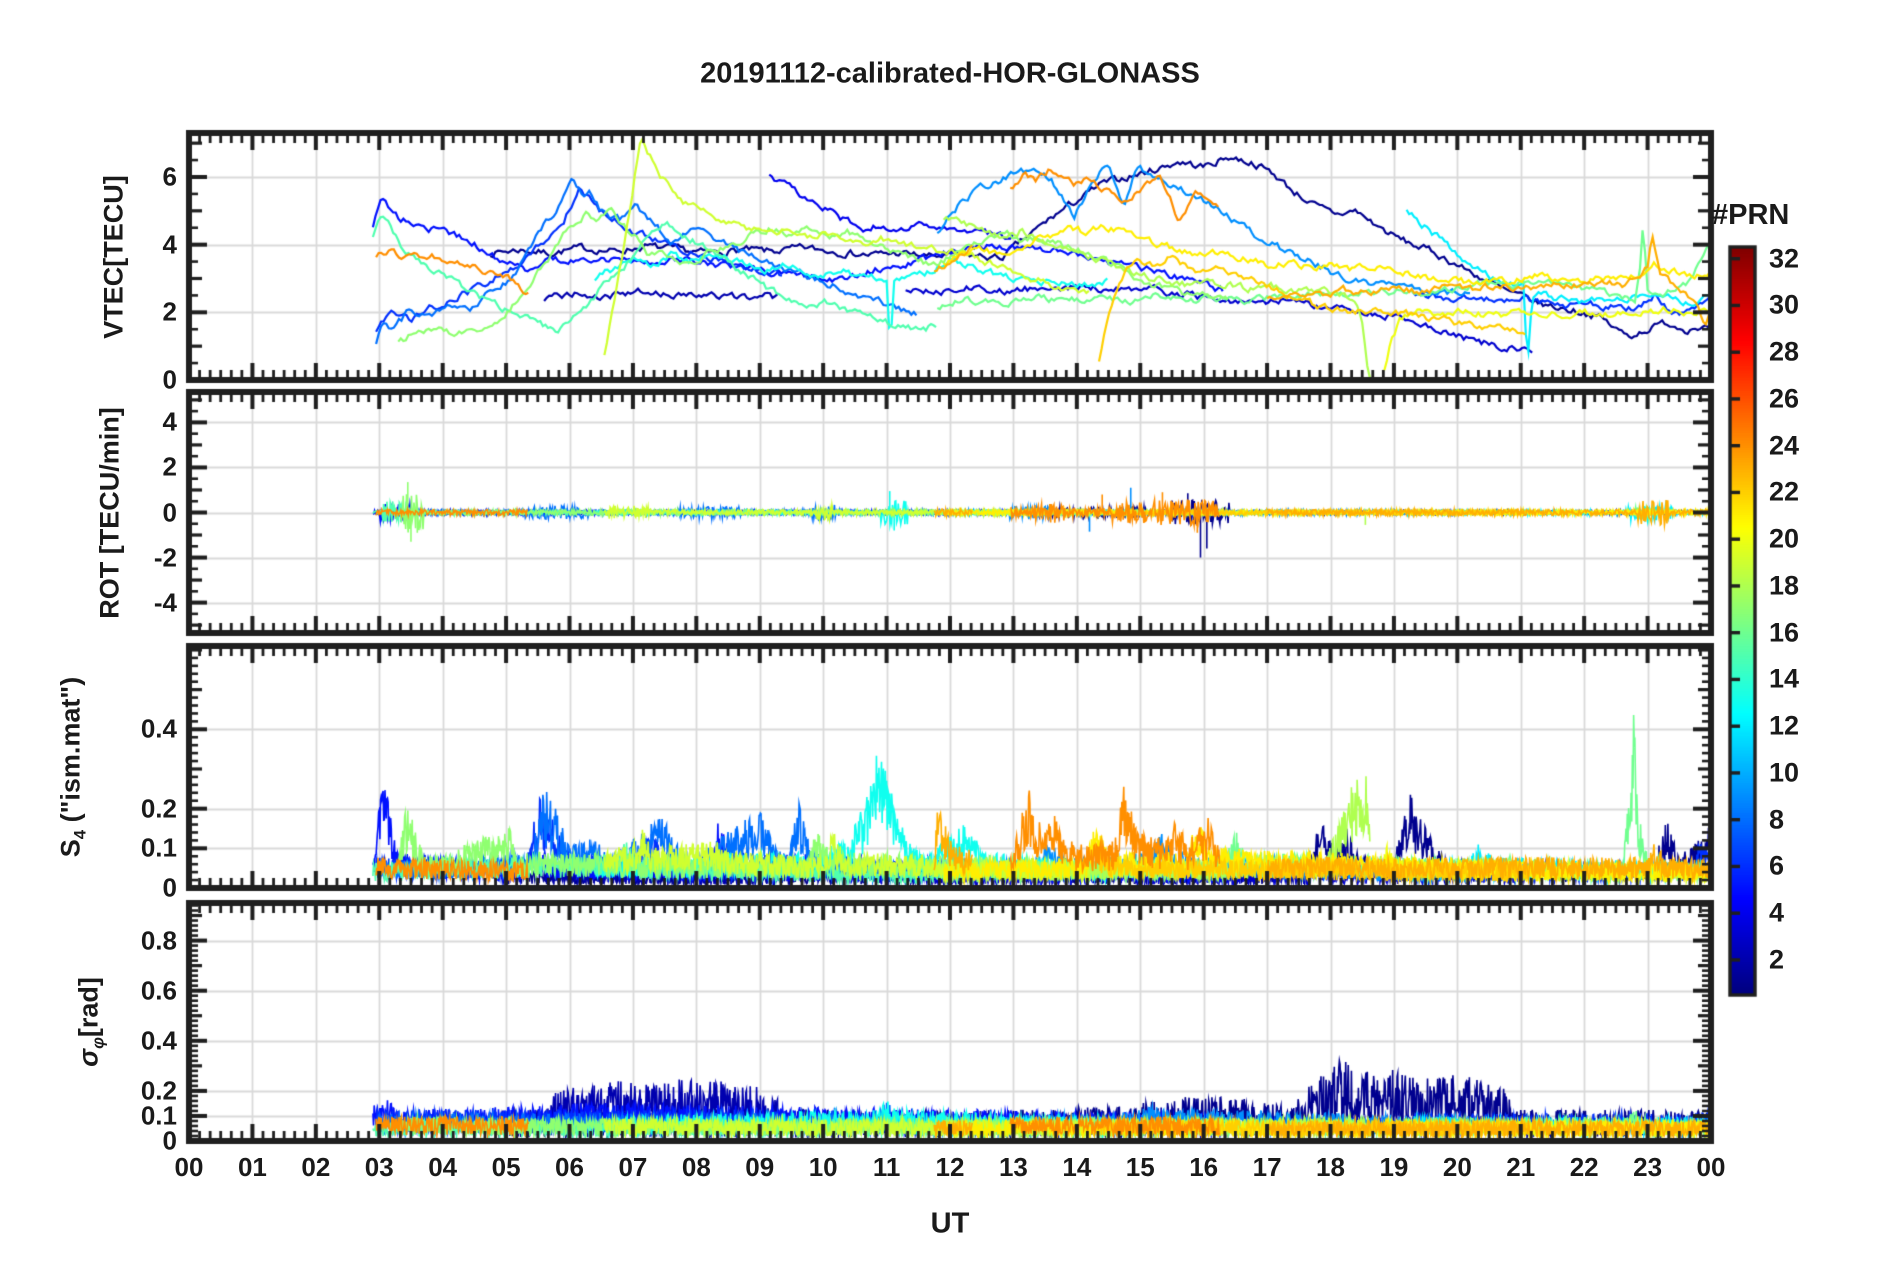  Describe the element at coordinates (1784, 538) in the screenshot. I see `colorbar-tick-label: 20` at that location.